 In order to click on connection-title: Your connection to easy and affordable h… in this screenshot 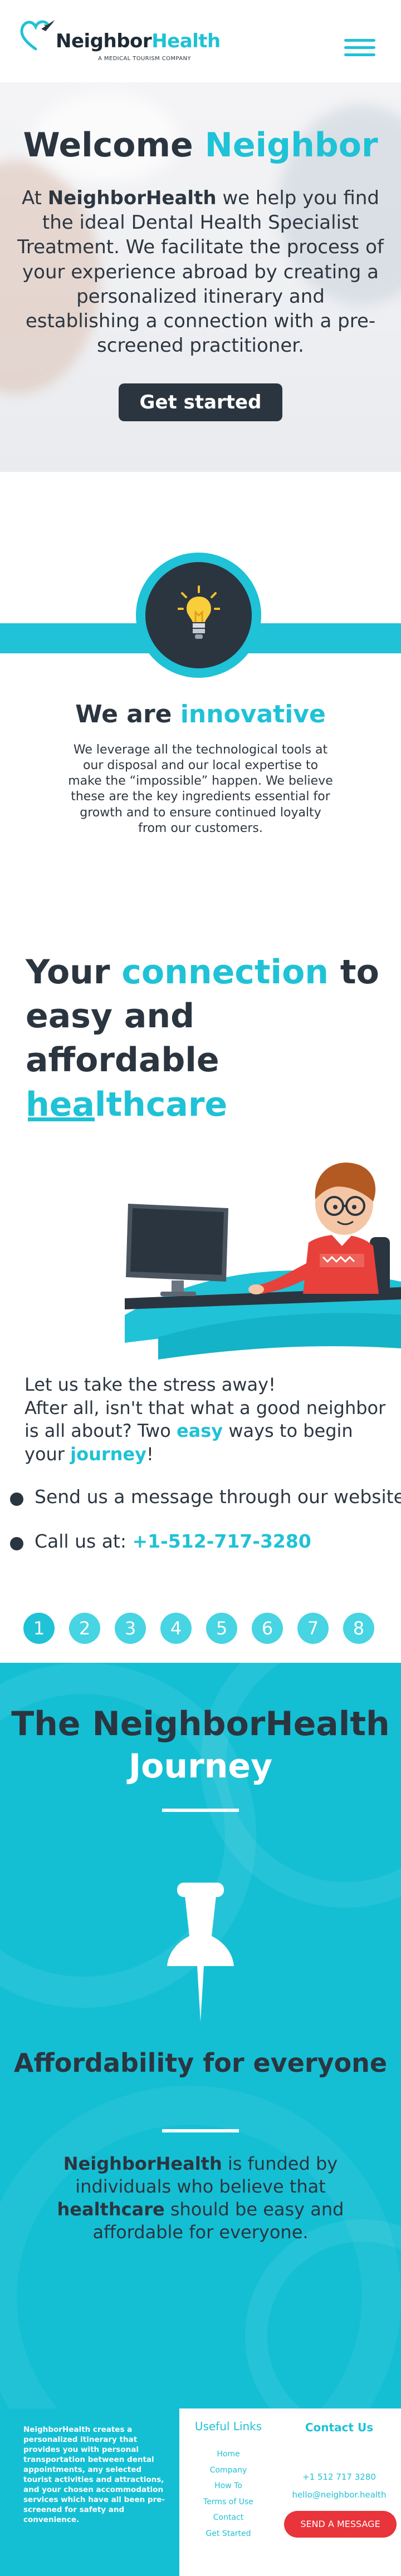, I will do `click(202, 1038)`.